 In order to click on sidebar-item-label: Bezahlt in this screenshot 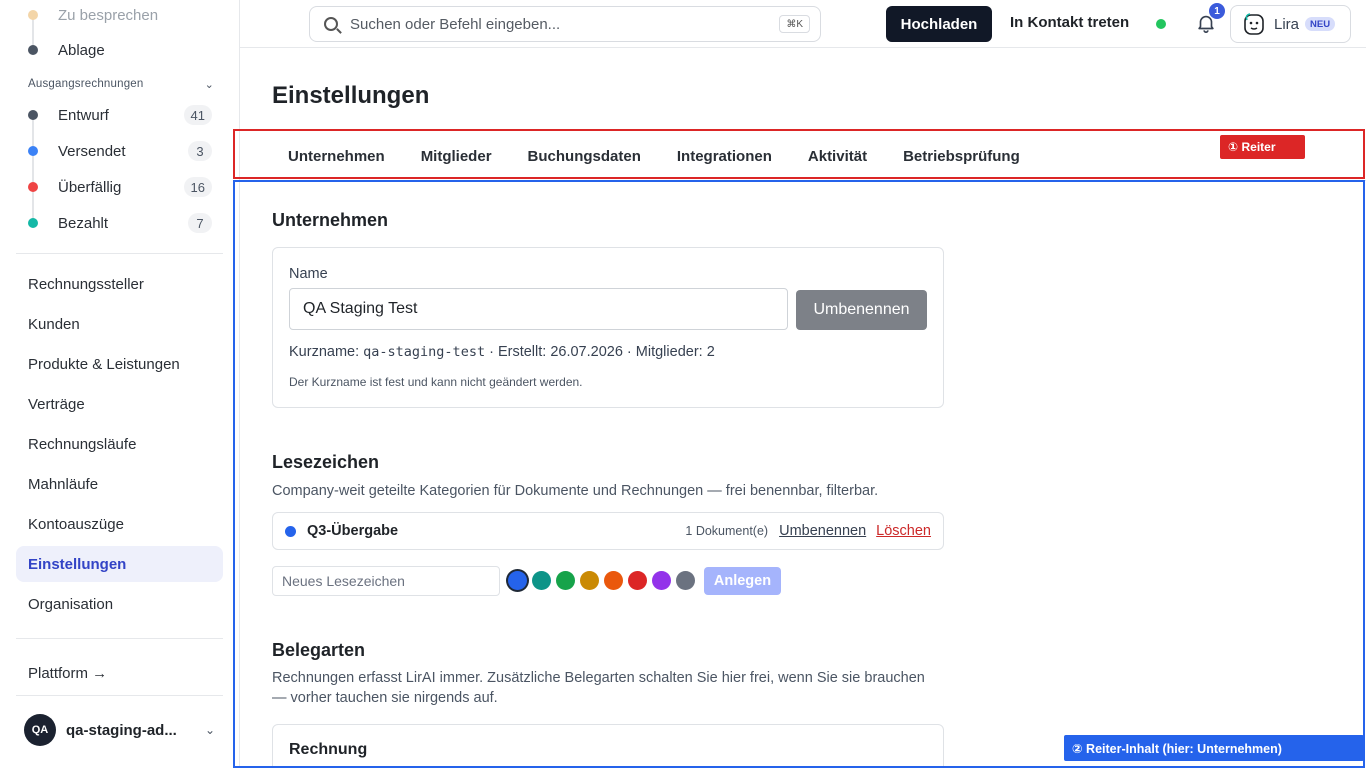, I will do `click(83, 223)`.